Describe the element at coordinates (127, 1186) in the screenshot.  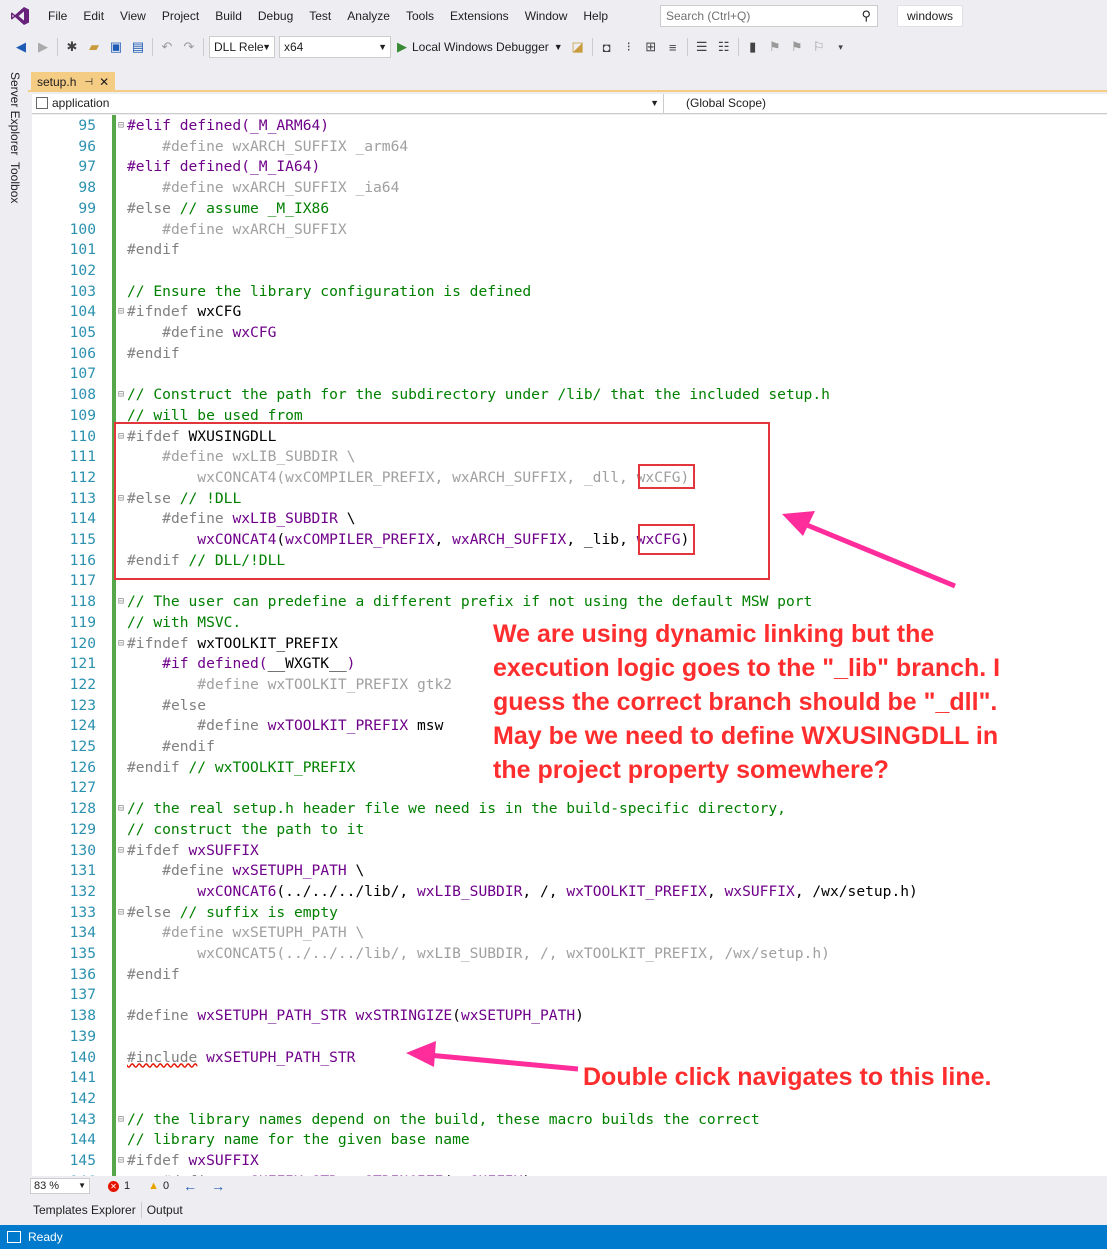
I see `error-count-value: 1` at that location.